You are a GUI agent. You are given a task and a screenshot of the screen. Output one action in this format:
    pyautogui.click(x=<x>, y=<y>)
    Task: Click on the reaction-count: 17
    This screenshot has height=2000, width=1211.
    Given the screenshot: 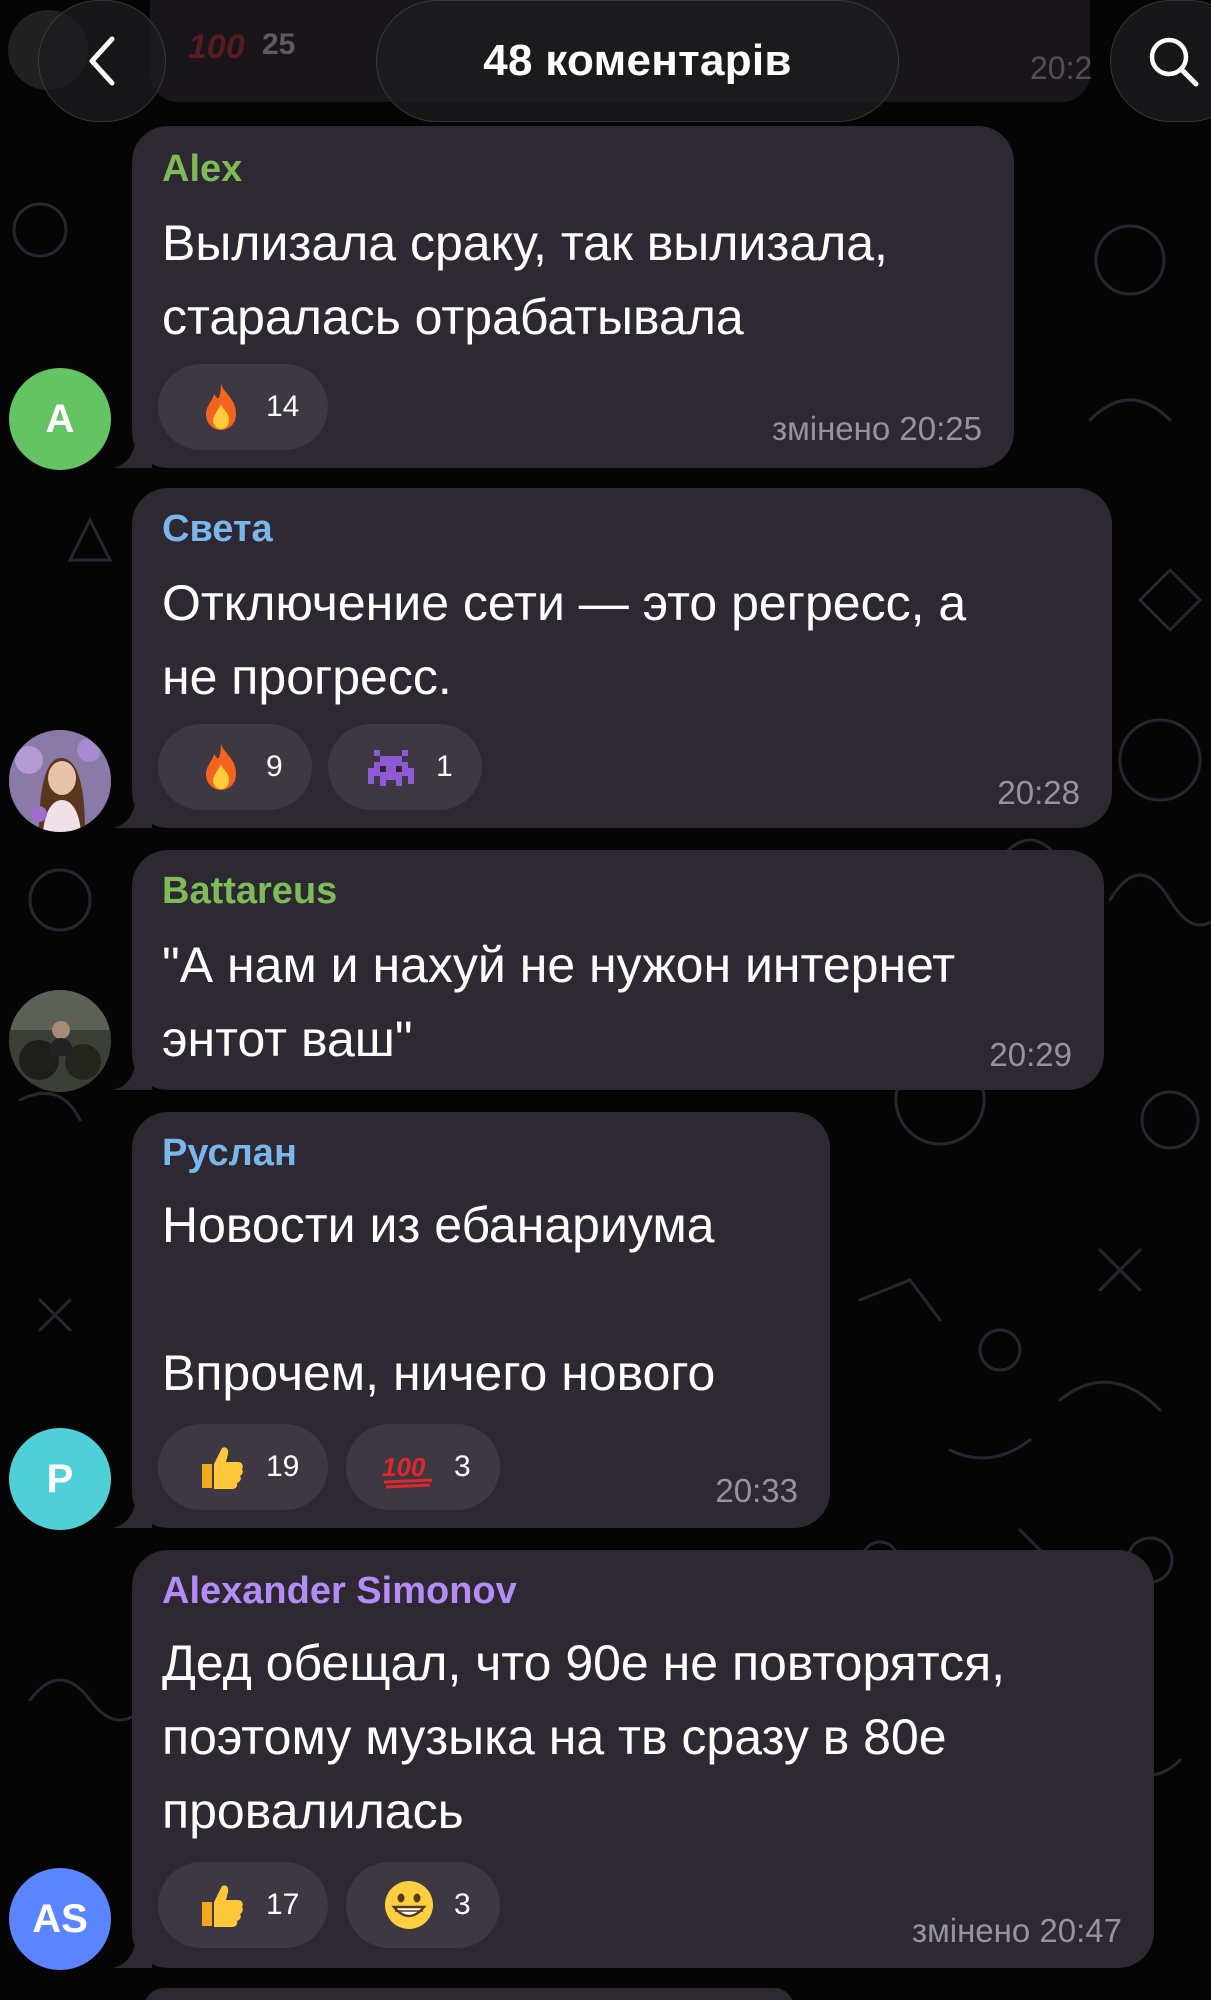 What is the action you would take?
    pyautogui.click(x=283, y=1904)
    